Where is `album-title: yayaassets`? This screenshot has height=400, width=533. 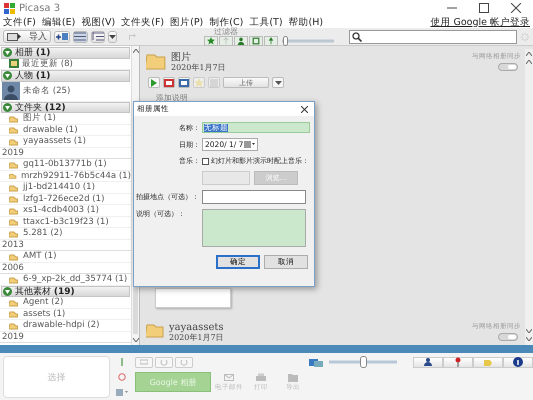
album-title: yayaassets is located at coordinates (196, 327).